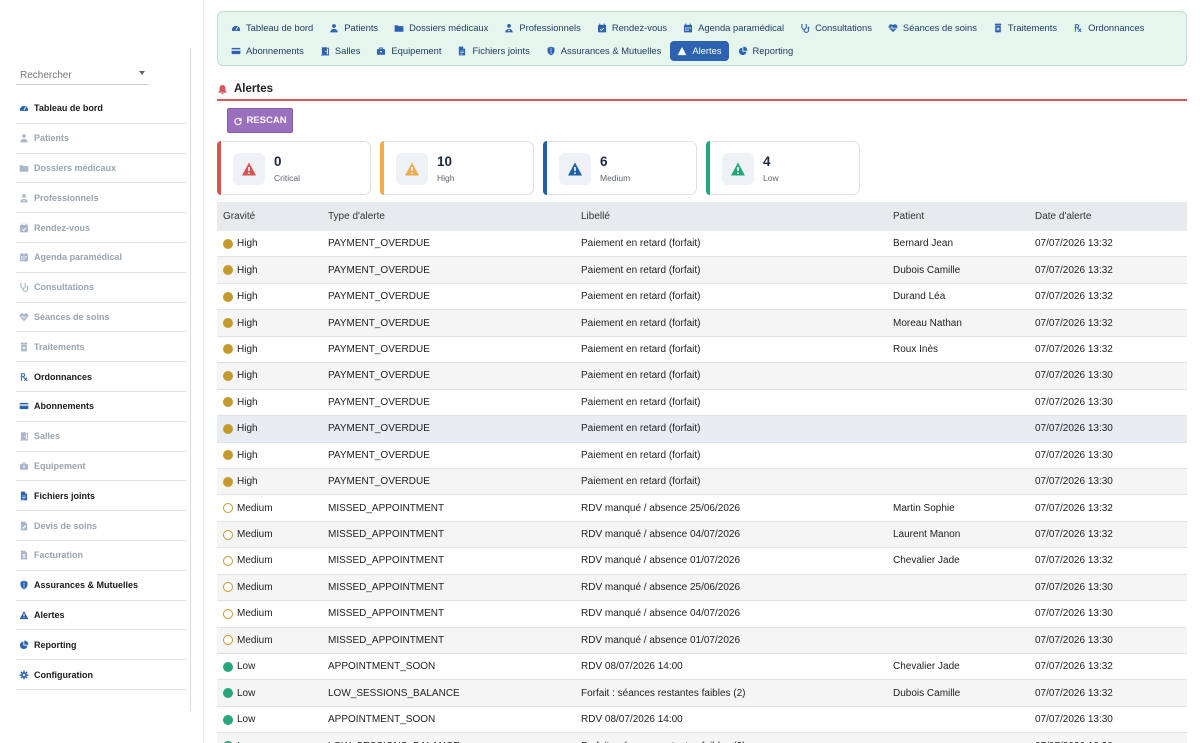 The height and width of the screenshot is (743, 1200). Describe the element at coordinates (836, 28) in the screenshot. I see `nav-tab-consultations: Consultations` at that location.